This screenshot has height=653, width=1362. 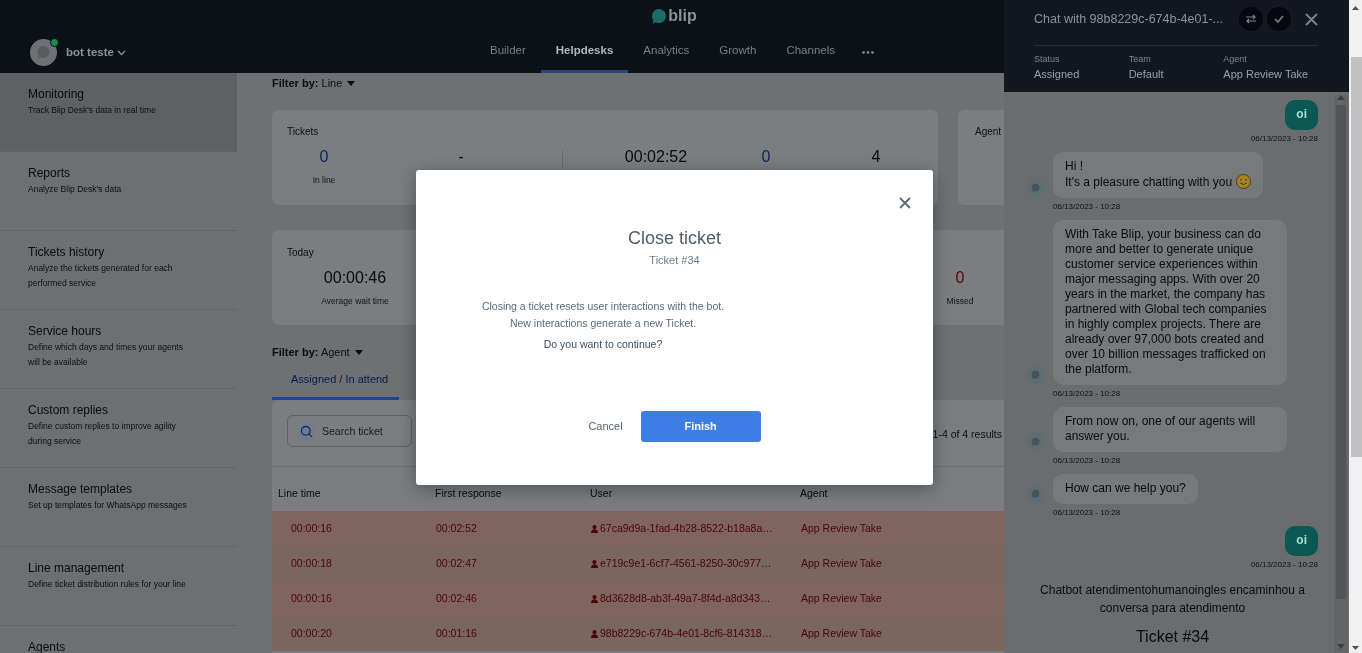 What do you see at coordinates (603, 344) in the screenshot?
I see `dialog-question: Do you want to continue?` at bounding box center [603, 344].